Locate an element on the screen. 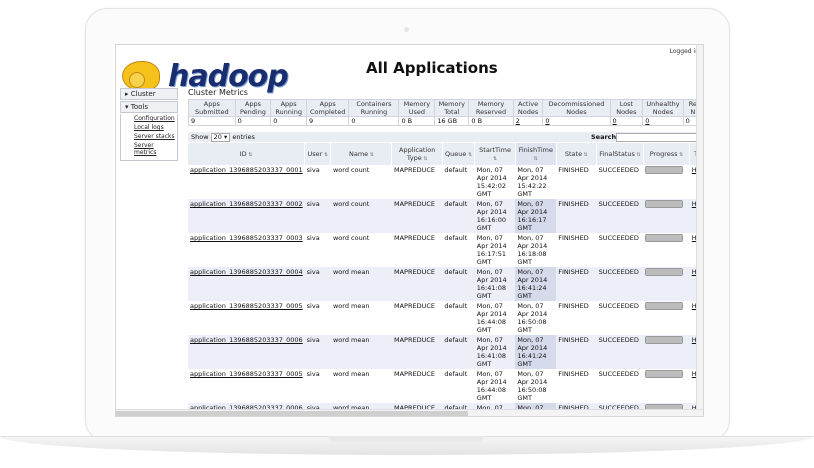 The width and height of the screenshot is (814, 468). tools-link: Configuration is located at coordinates (155, 118).